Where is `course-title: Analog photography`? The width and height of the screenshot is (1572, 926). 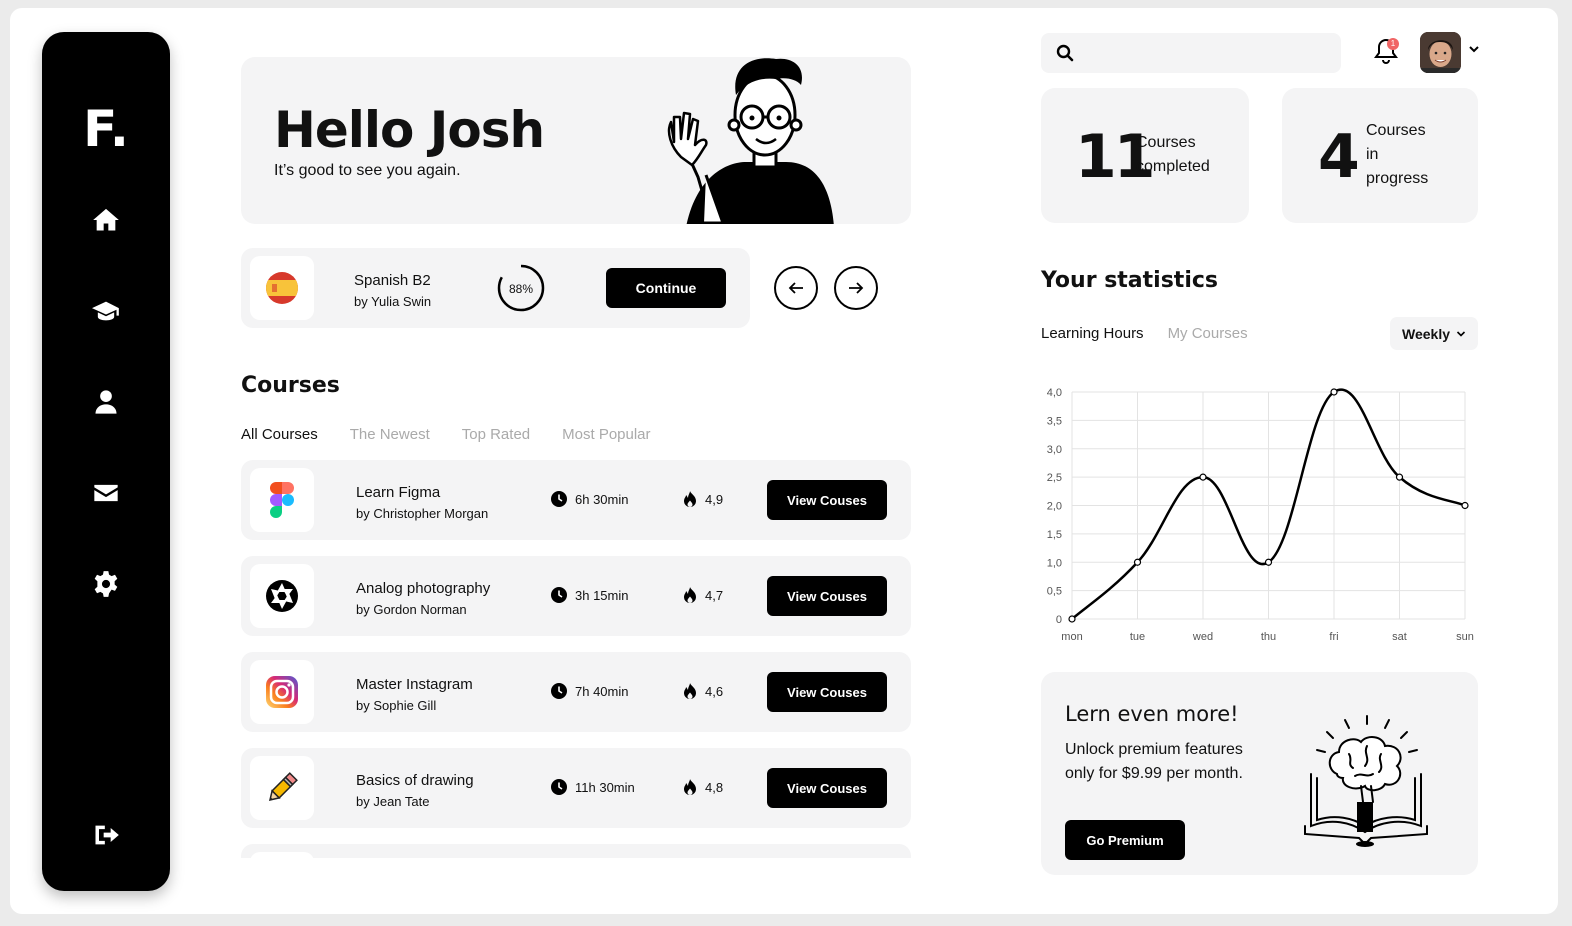 course-title: Analog photography is located at coordinates (423, 588).